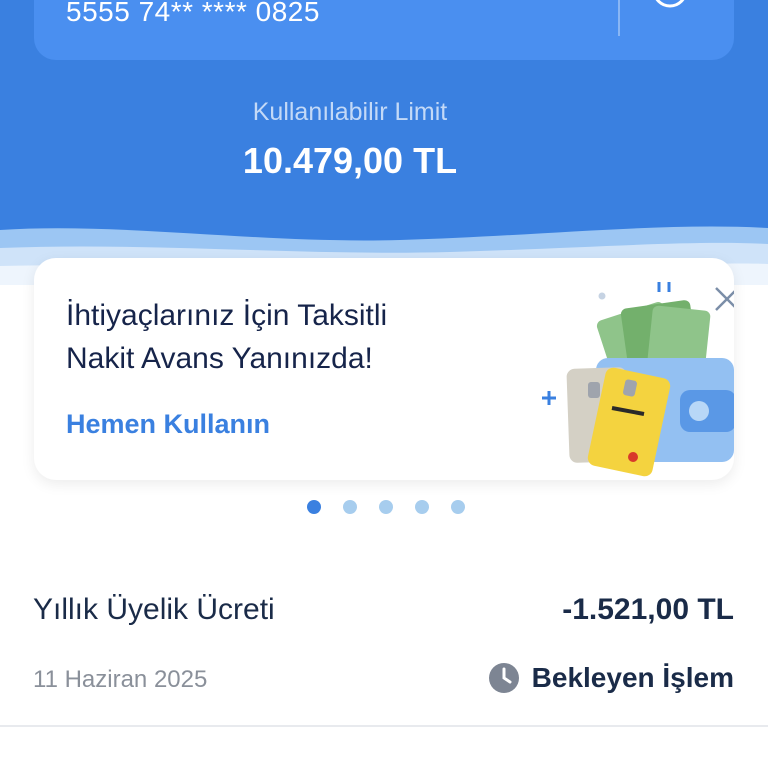  I want to click on clock-icon, so click(503, 678).